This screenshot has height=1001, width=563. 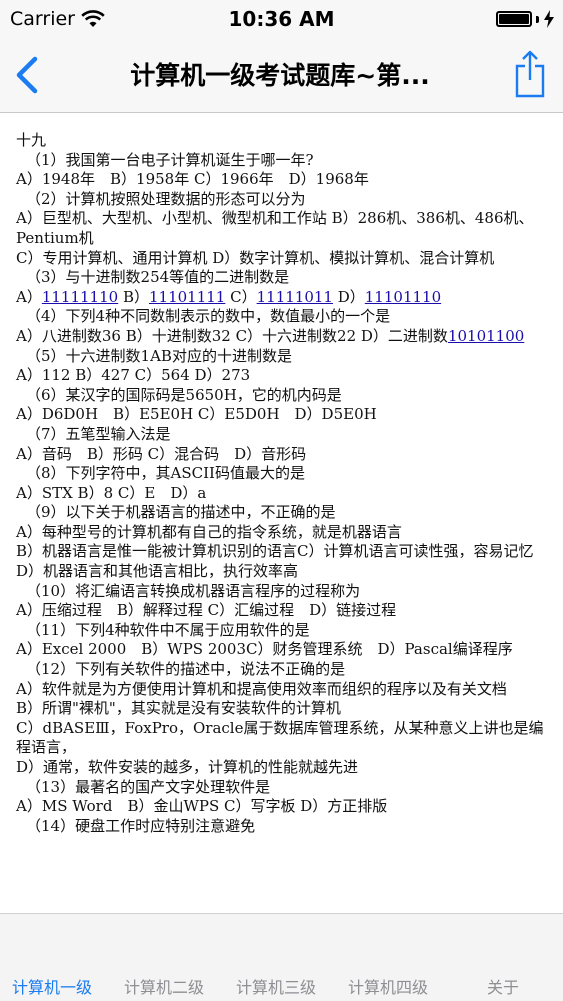 I want to click on status-time: 10:36 AM, so click(x=281, y=19).